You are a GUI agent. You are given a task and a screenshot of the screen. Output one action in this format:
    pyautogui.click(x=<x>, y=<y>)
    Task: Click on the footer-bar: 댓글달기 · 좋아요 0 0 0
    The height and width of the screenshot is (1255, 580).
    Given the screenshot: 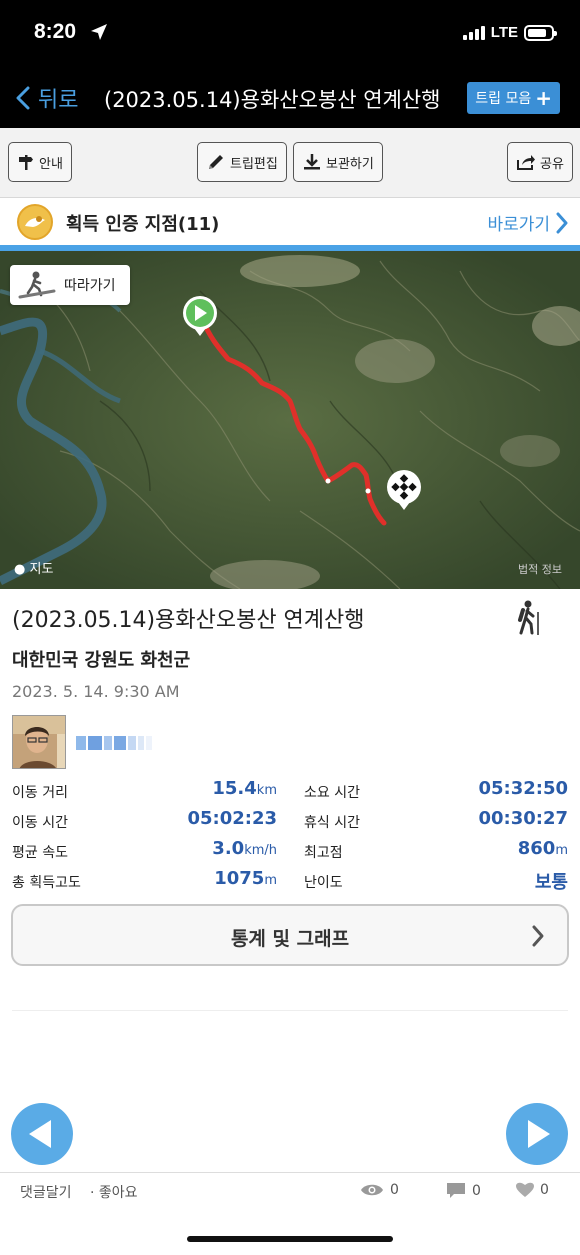 What is the action you would take?
    pyautogui.click(x=290, y=1192)
    